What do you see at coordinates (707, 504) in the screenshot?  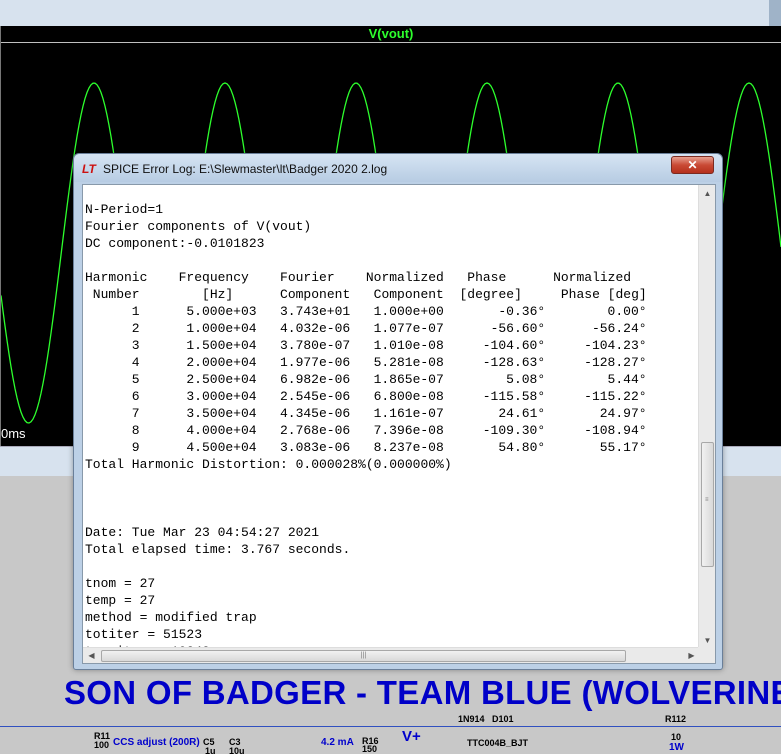 I see `vertical-scroll-thumb: ≡` at bounding box center [707, 504].